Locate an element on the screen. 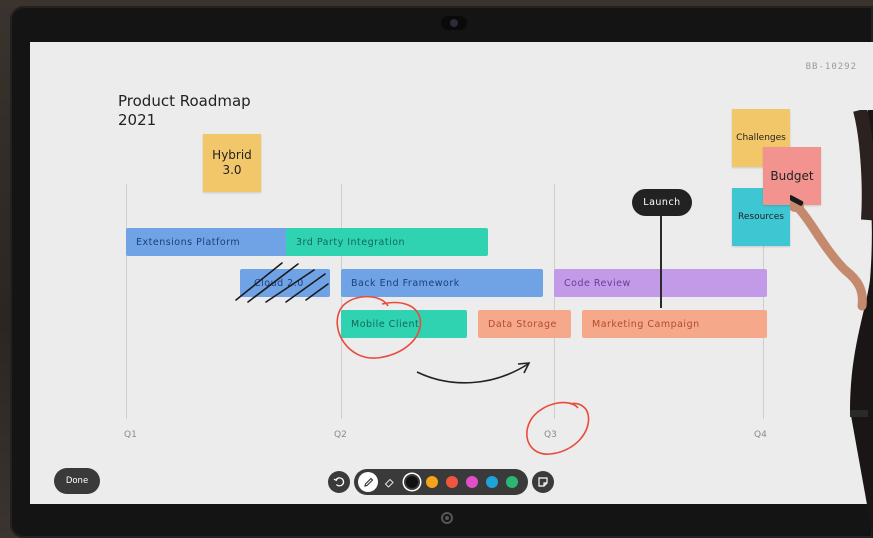 The height and width of the screenshot is (538, 873). color-swatch-black is located at coordinates (412, 482).